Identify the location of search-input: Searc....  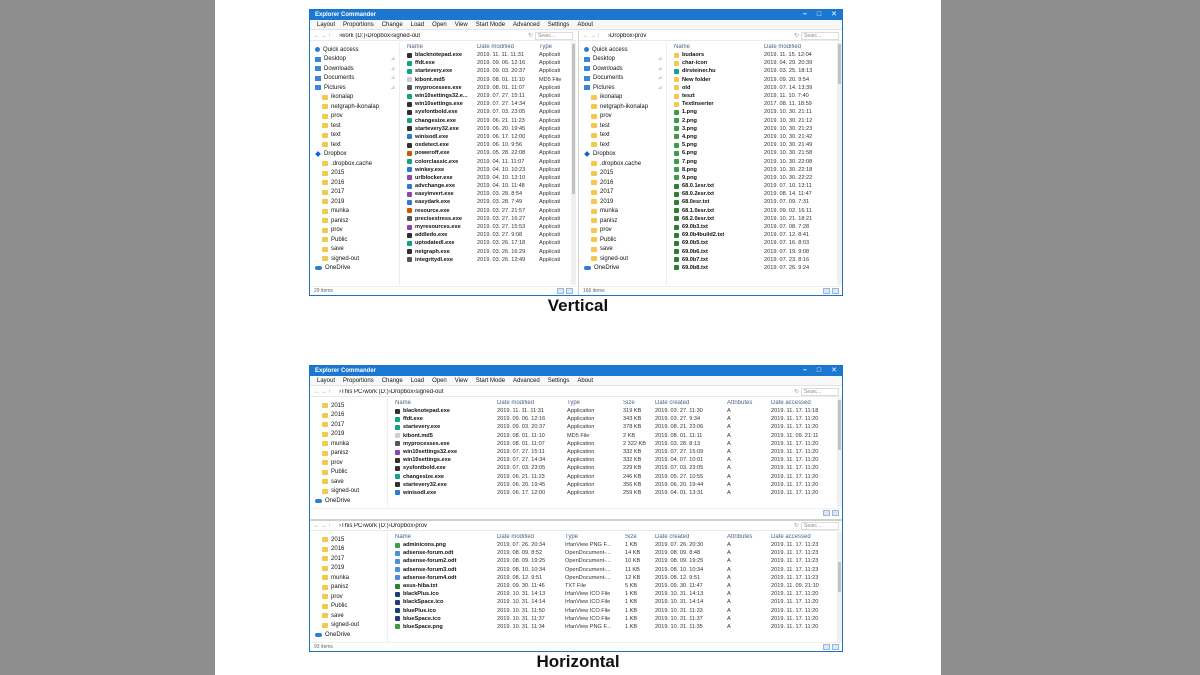
(820, 35).